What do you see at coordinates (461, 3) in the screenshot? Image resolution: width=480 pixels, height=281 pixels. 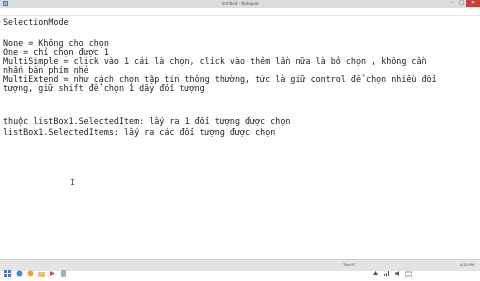 I see `maximize-button: □` at bounding box center [461, 3].